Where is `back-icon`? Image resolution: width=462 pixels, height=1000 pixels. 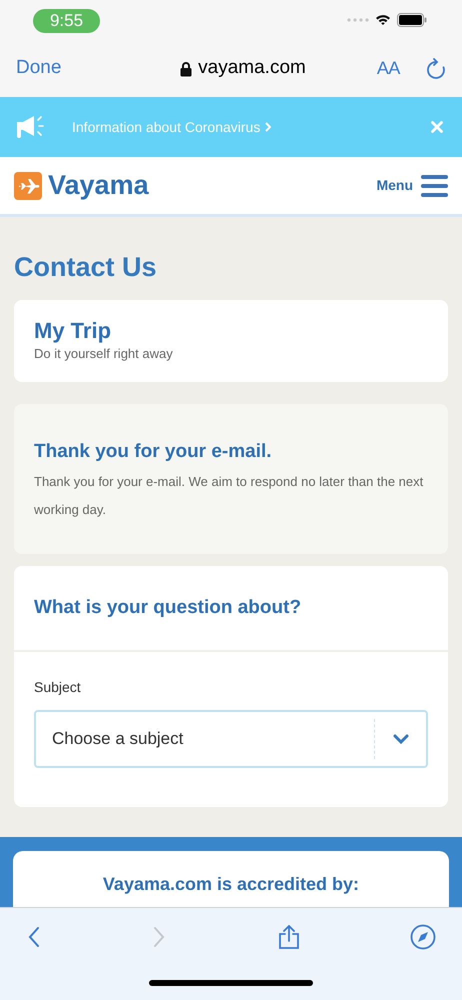
back-icon is located at coordinates (34, 937).